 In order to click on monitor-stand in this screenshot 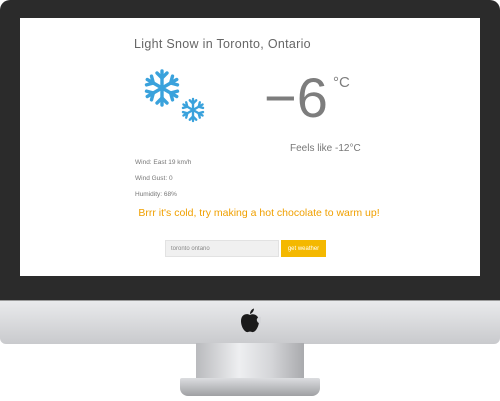, I will do `click(250, 362)`.